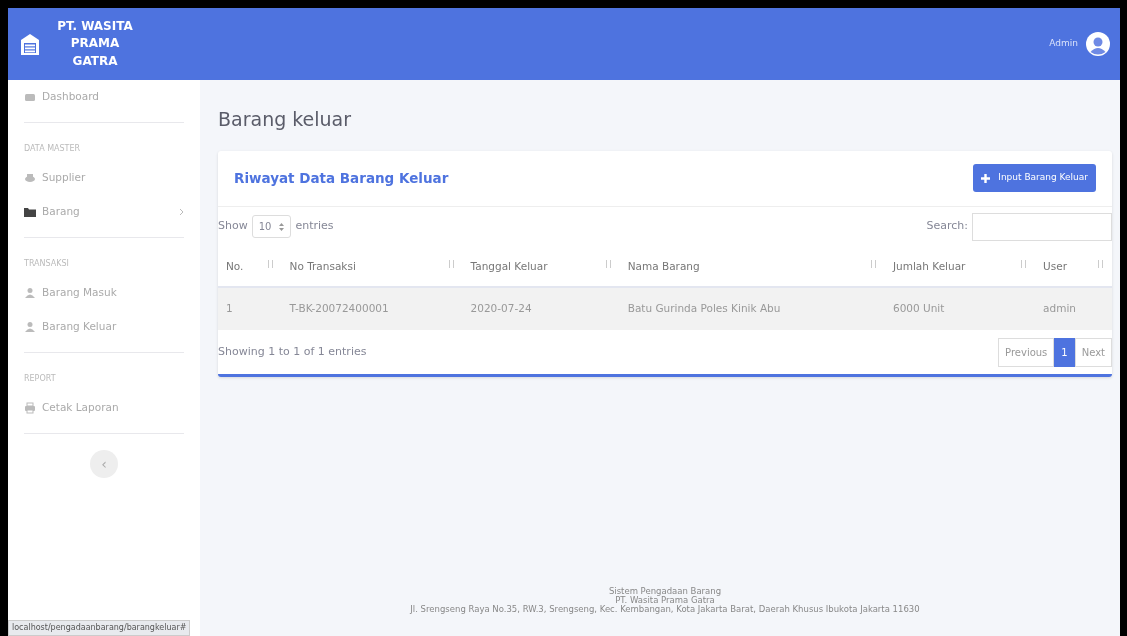 The width and height of the screenshot is (1127, 636). Describe the element at coordinates (271, 226) in the screenshot. I see `entries-select: 10` at that location.